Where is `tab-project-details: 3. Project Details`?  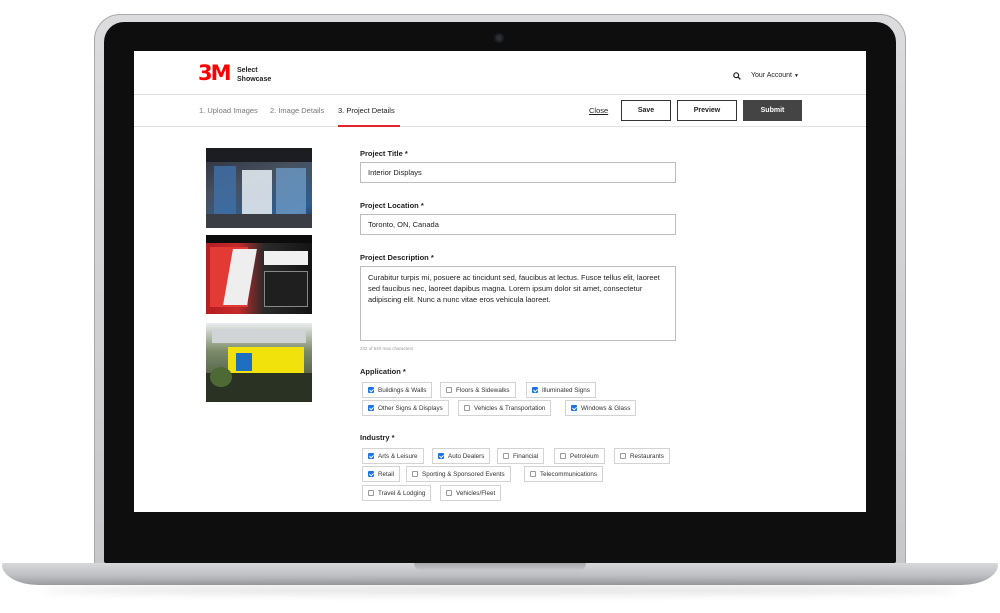 tab-project-details: 3. Project Details is located at coordinates (366, 110).